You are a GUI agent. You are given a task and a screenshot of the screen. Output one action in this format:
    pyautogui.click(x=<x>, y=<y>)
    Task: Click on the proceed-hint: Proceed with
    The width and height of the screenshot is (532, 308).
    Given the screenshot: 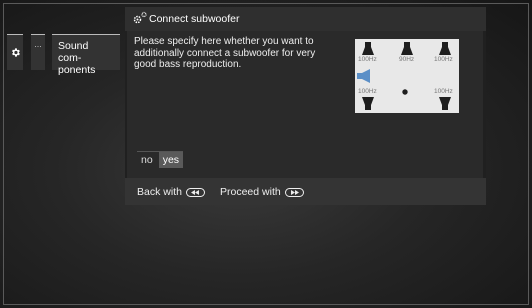 What is the action you would take?
    pyautogui.click(x=262, y=192)
    